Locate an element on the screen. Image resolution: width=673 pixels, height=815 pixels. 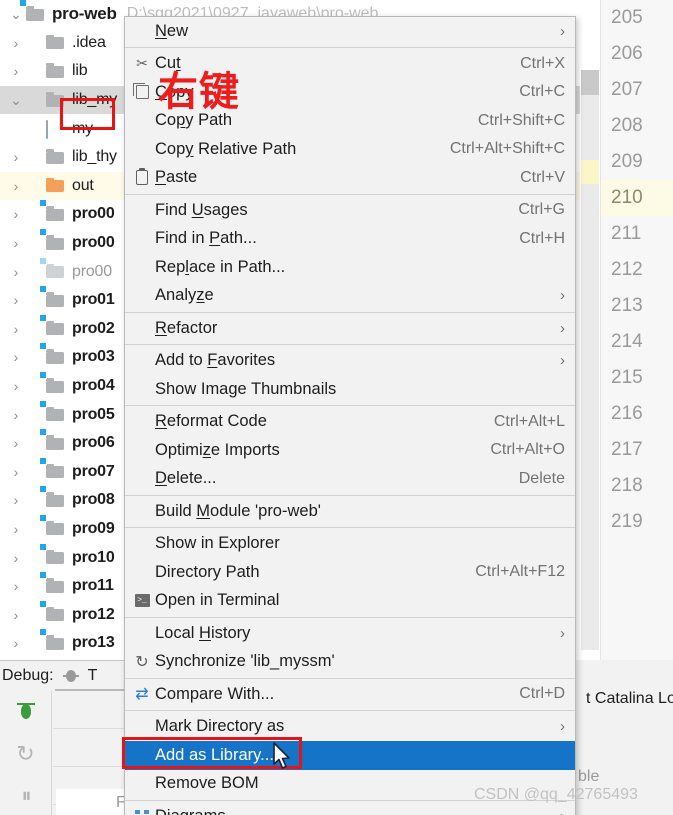
step-over-icon: ⏸ is located at coordinates (26, 796).